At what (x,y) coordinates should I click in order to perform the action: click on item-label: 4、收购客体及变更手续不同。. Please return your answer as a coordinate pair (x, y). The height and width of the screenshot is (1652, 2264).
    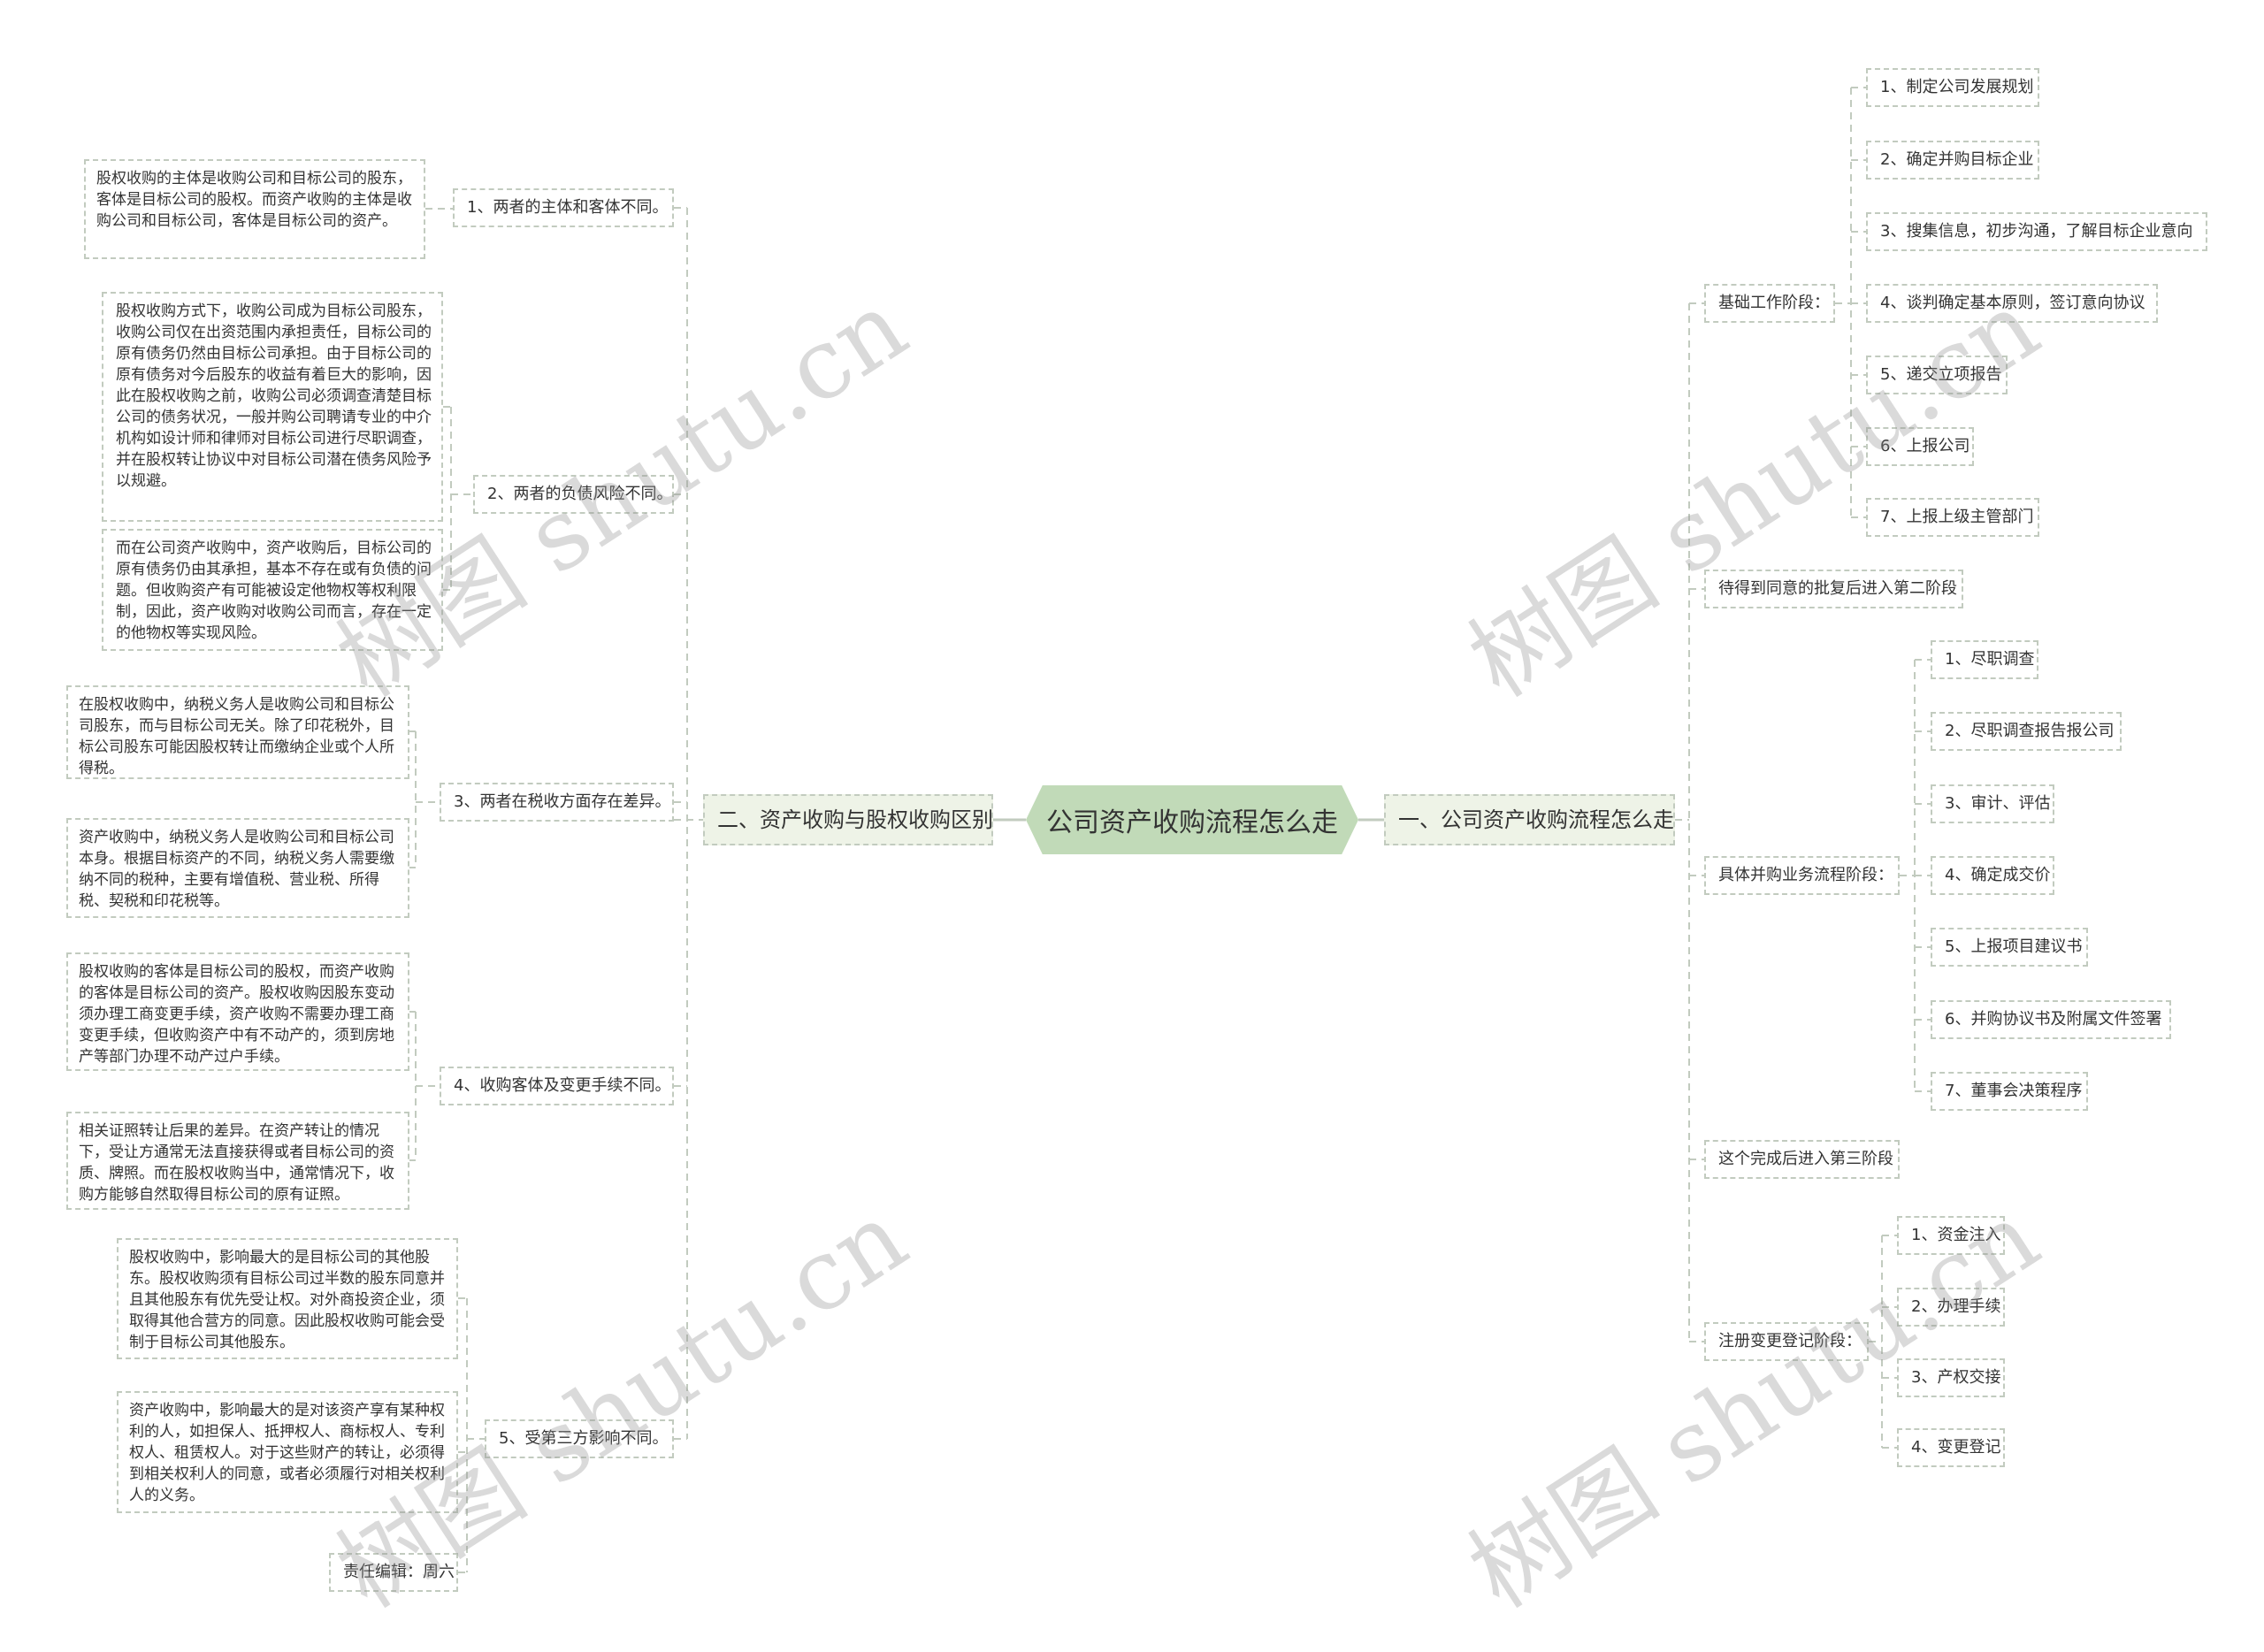
    Looking at the image, I should click on (562, 1085).